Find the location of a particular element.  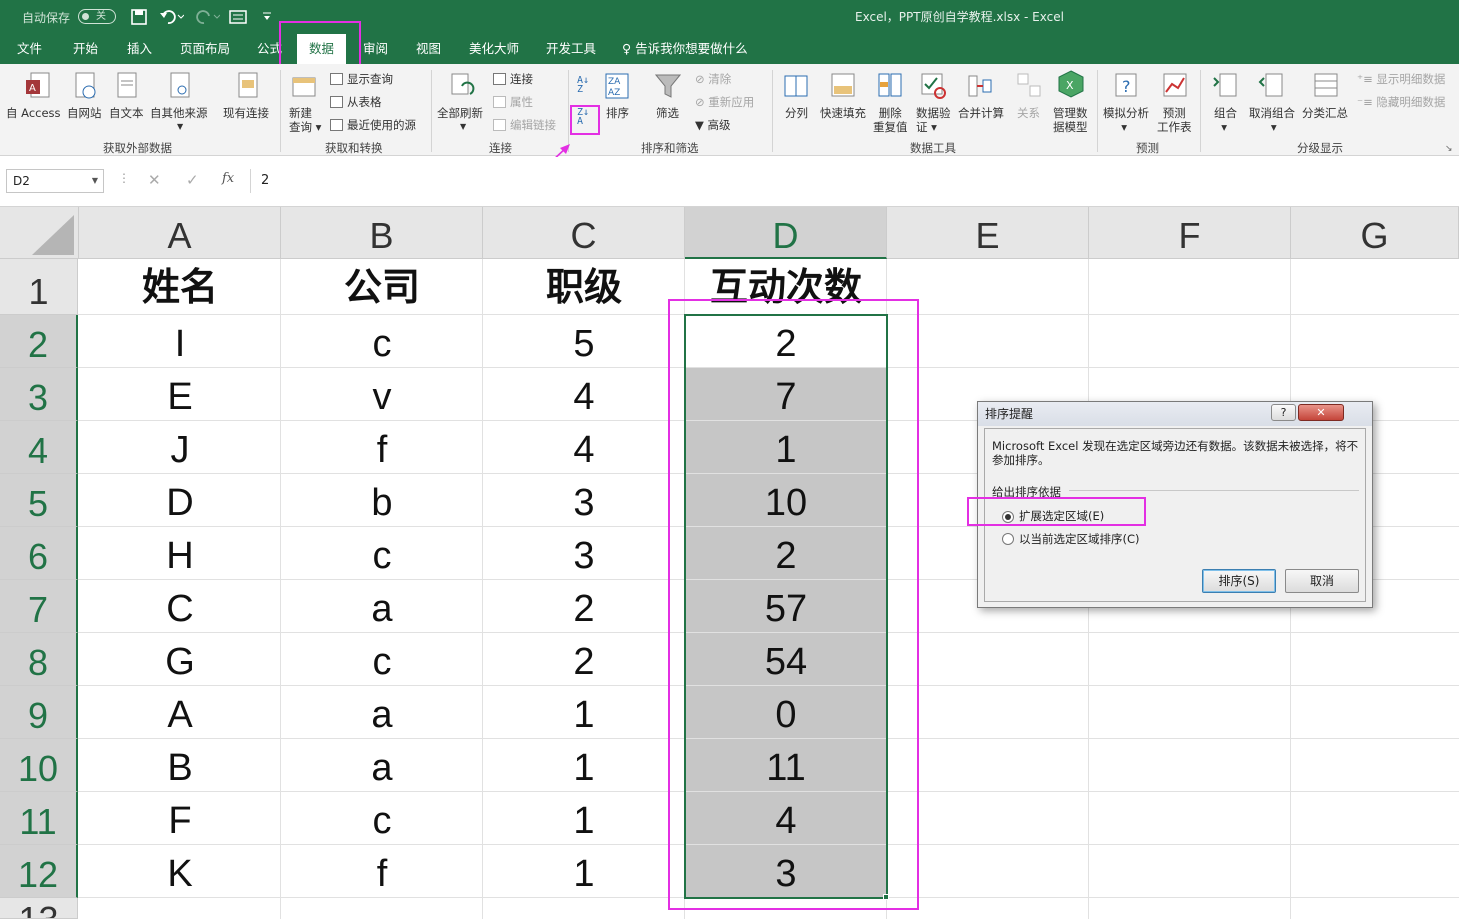

subtotal-button: 分类汇总 is located at coordinates (1325, 113).